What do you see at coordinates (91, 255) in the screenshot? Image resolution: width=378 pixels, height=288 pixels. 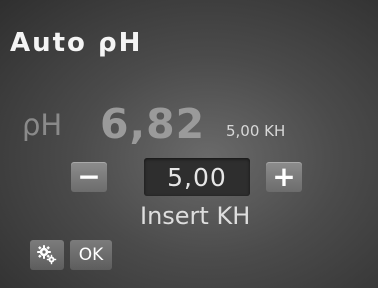 I see `ok-button: OK` at bounding box center [91, 255].